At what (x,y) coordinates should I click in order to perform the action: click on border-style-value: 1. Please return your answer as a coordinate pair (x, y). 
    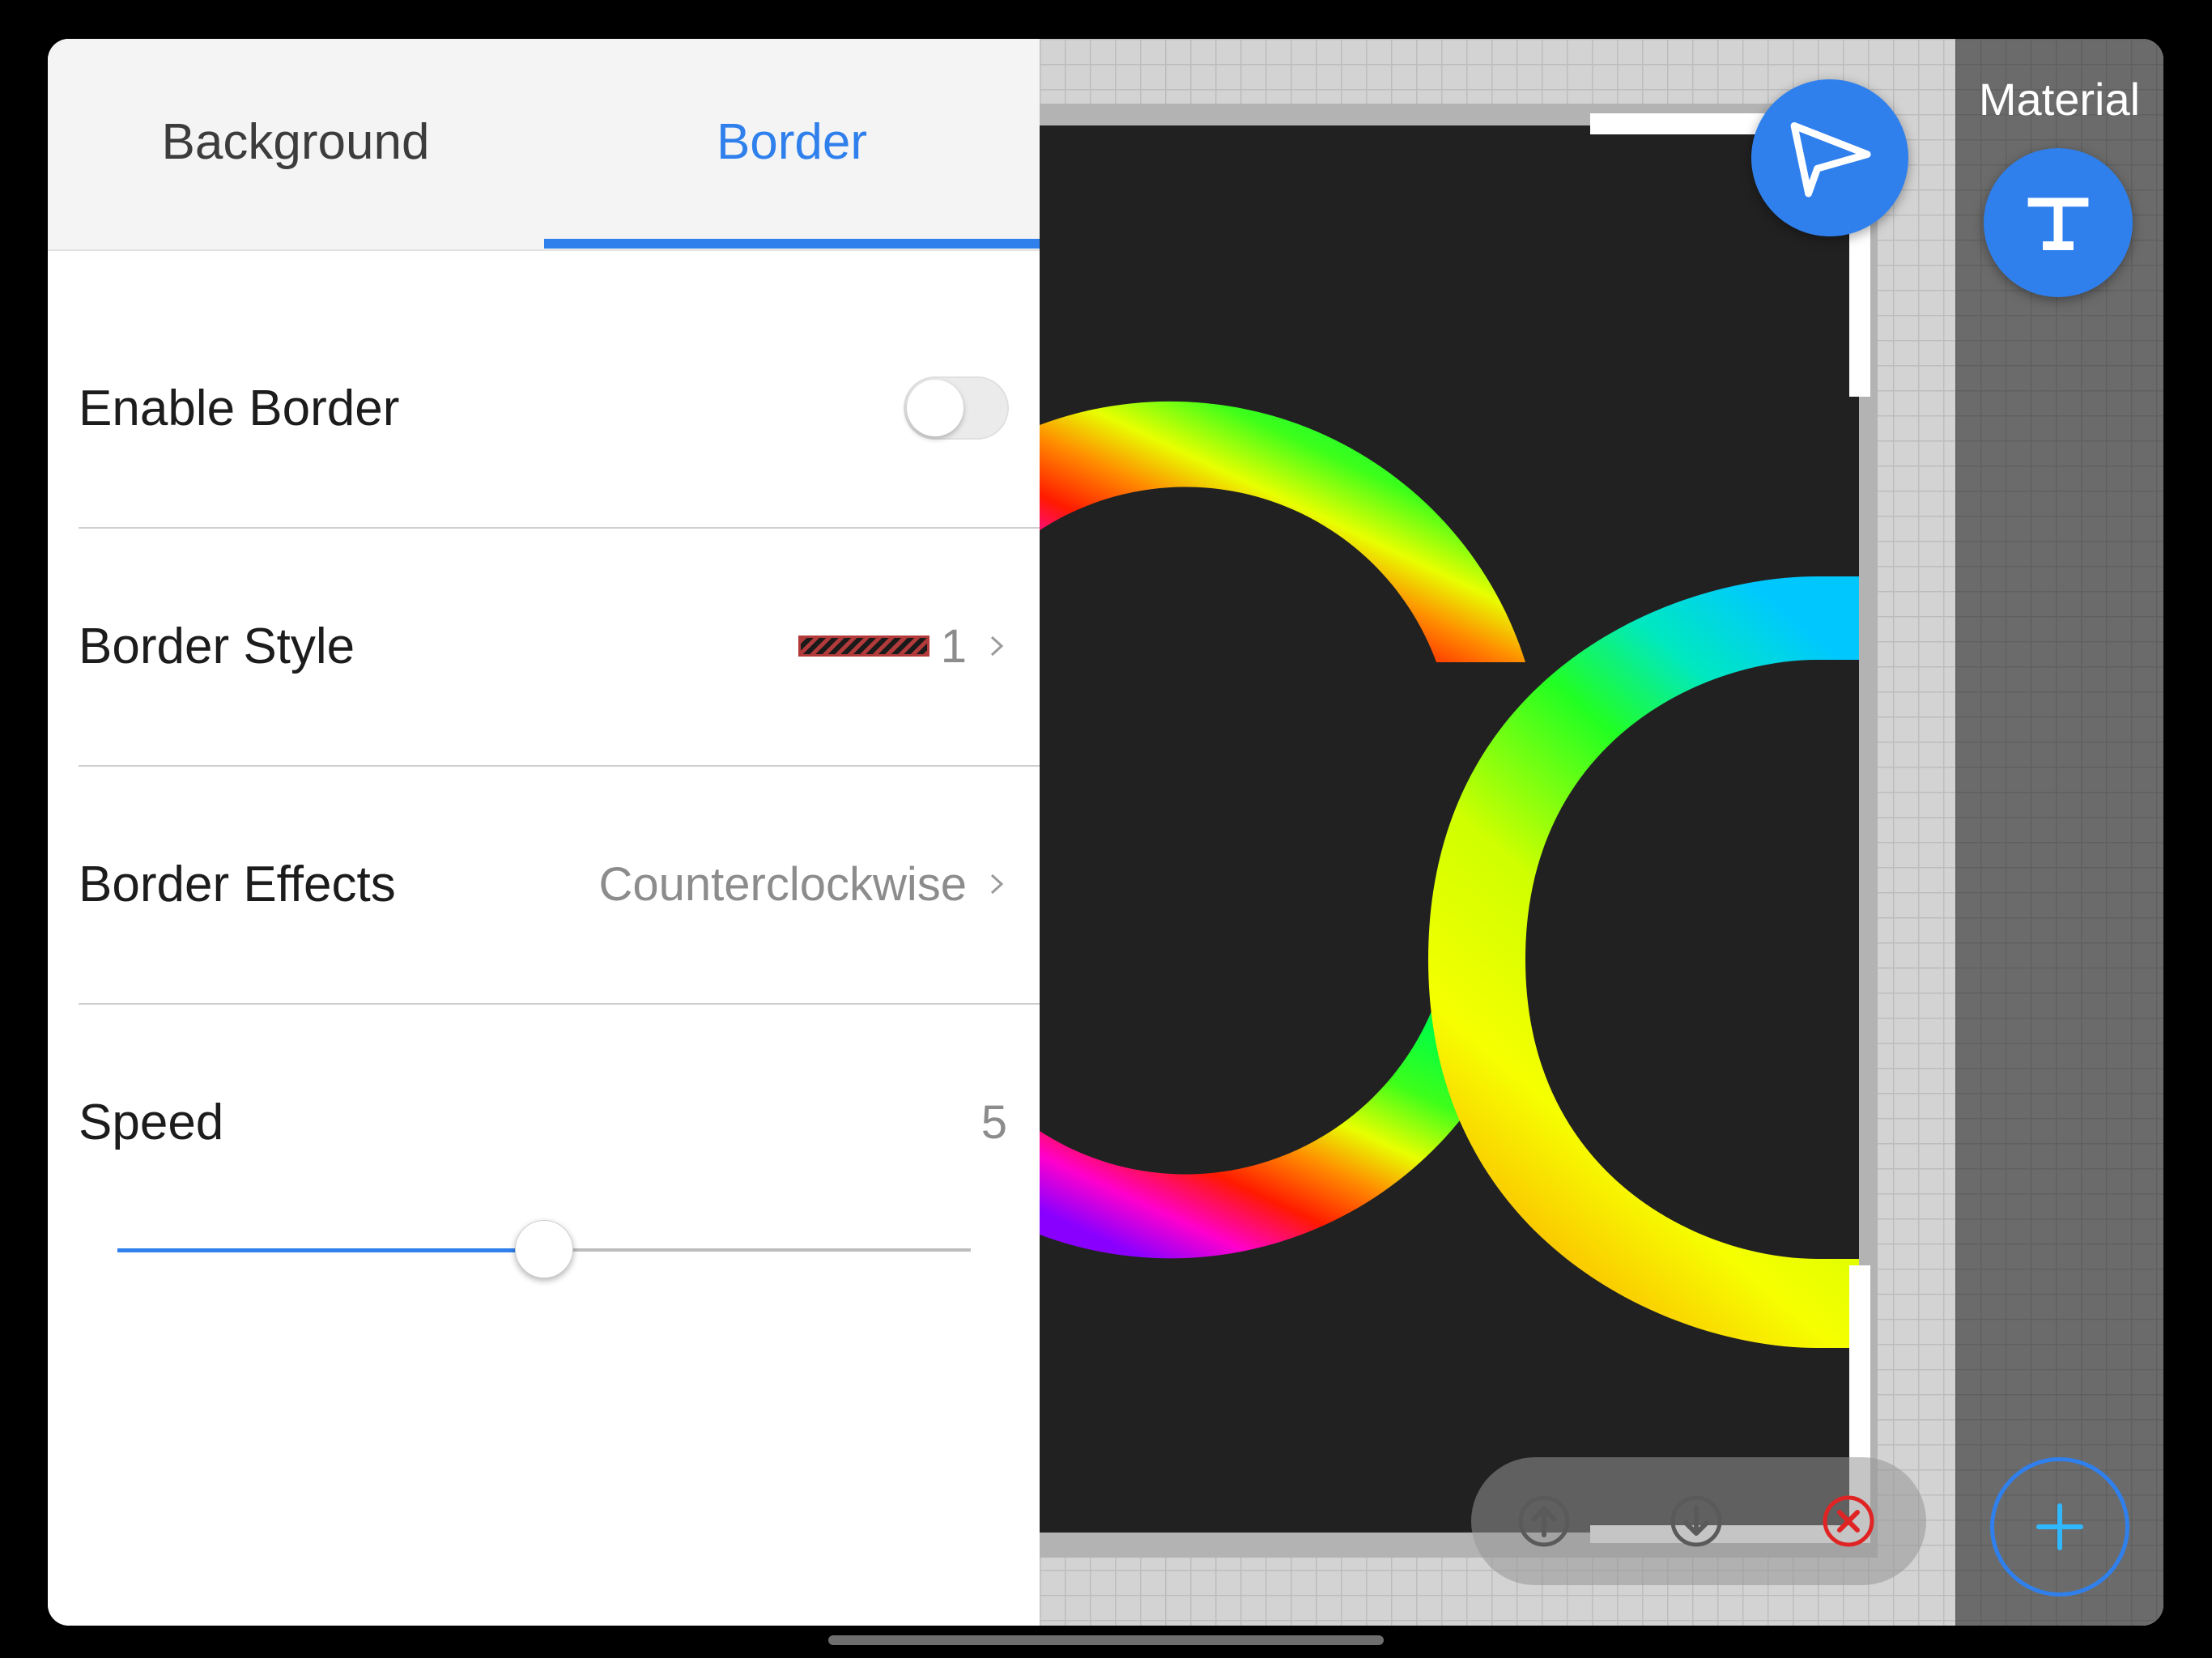
    Looking at the image, I should click on (902, 646).